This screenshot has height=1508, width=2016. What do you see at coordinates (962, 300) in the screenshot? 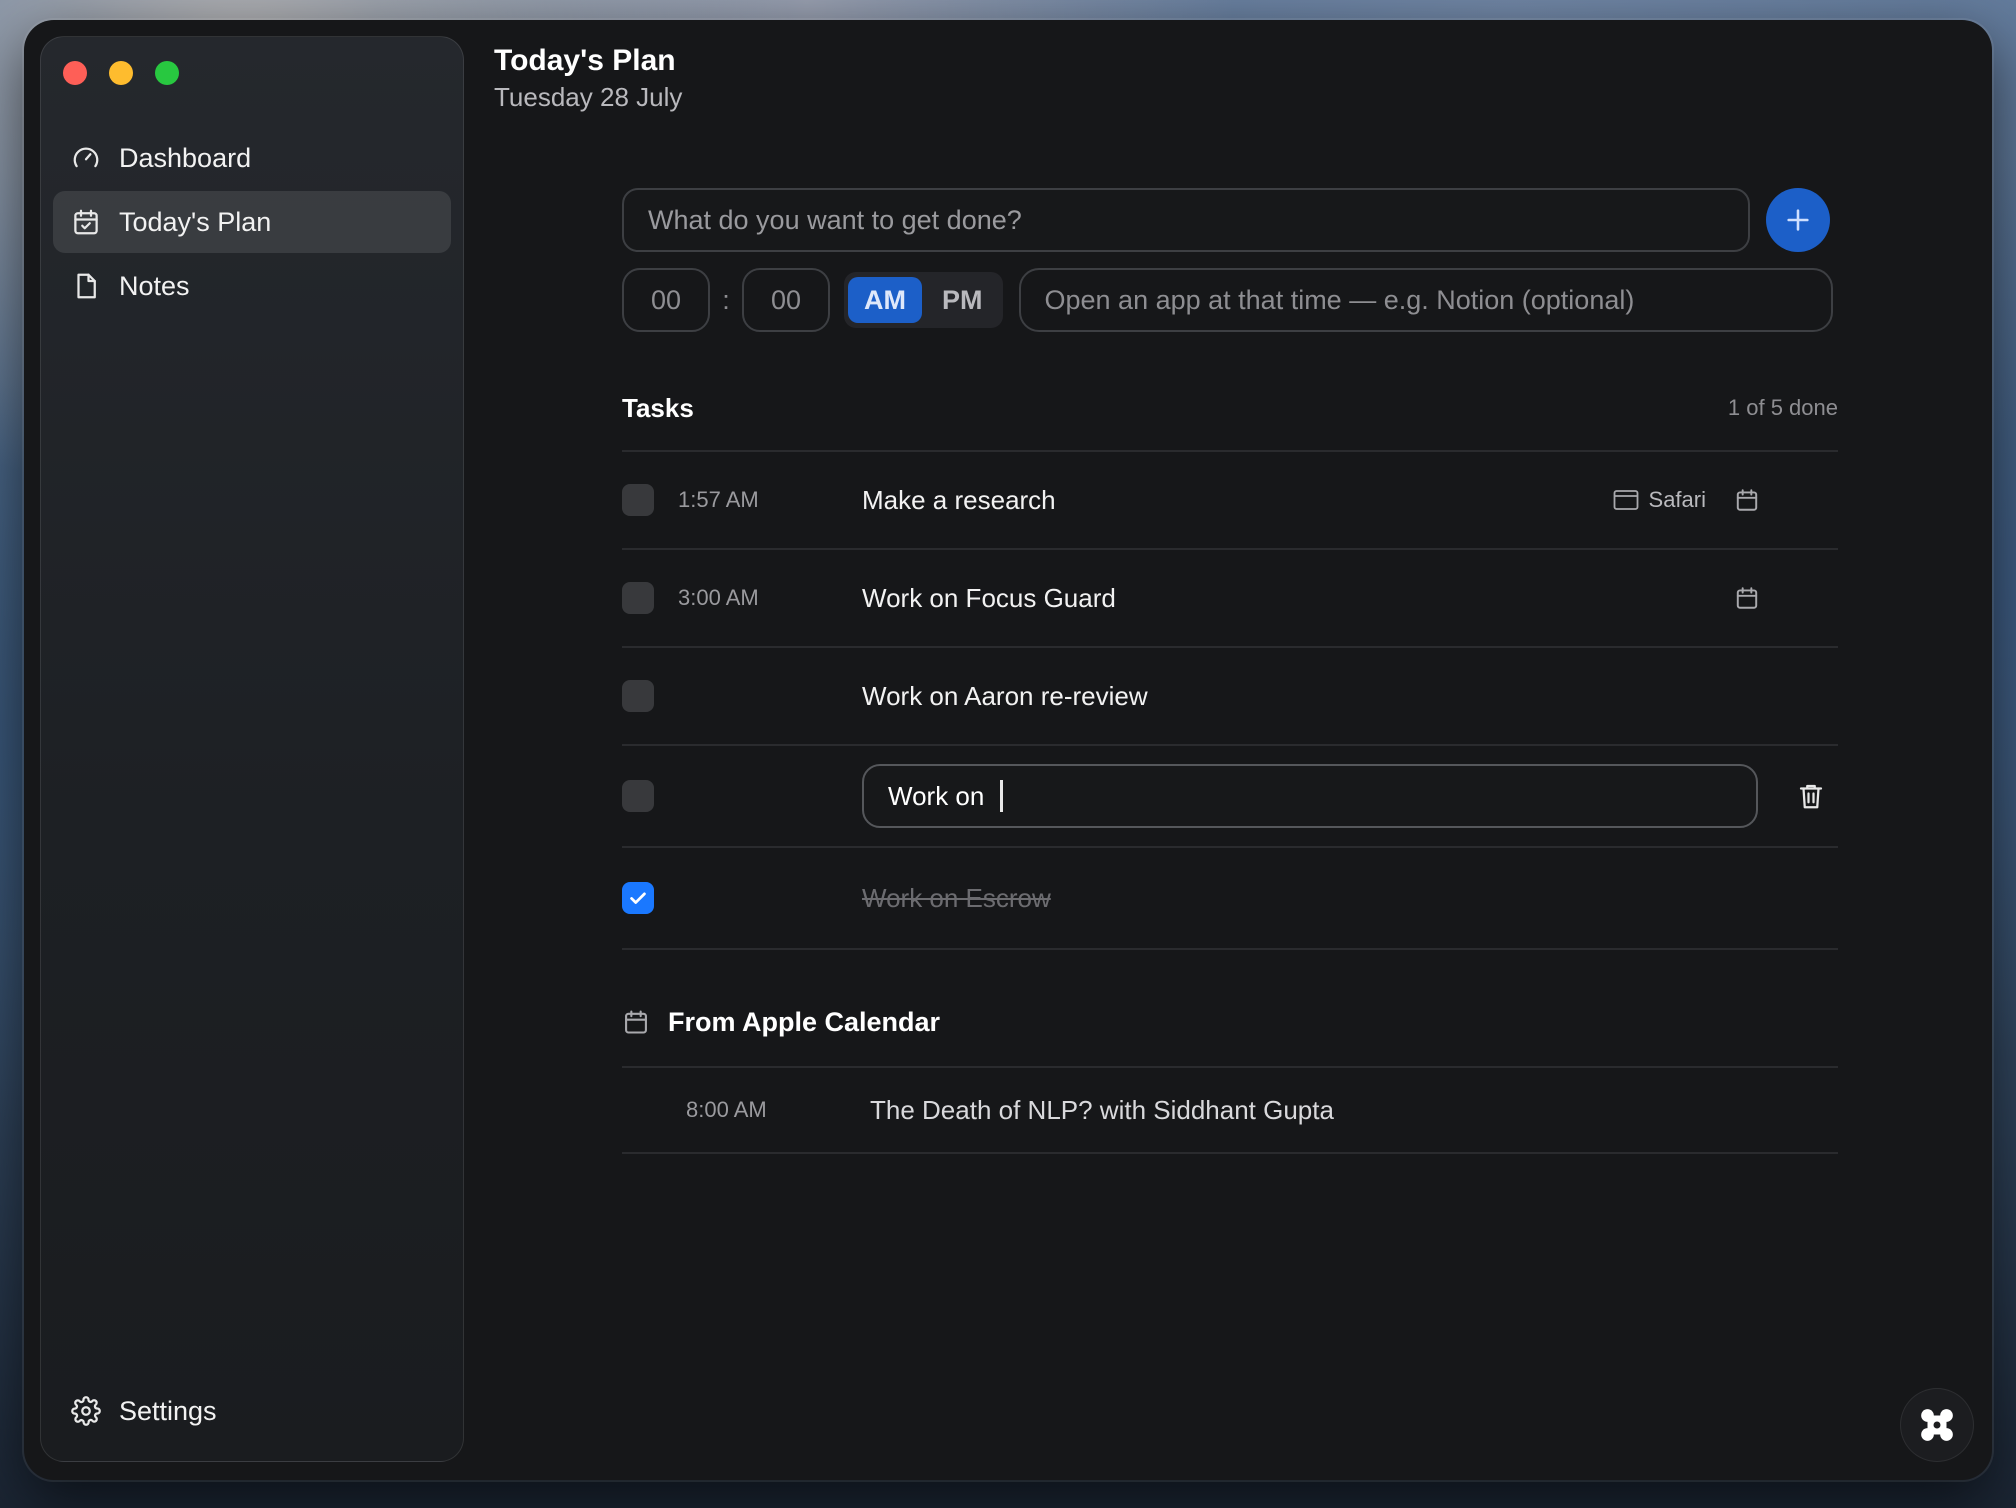
I see `pm-button: PM` at bounding box center [962, 300].